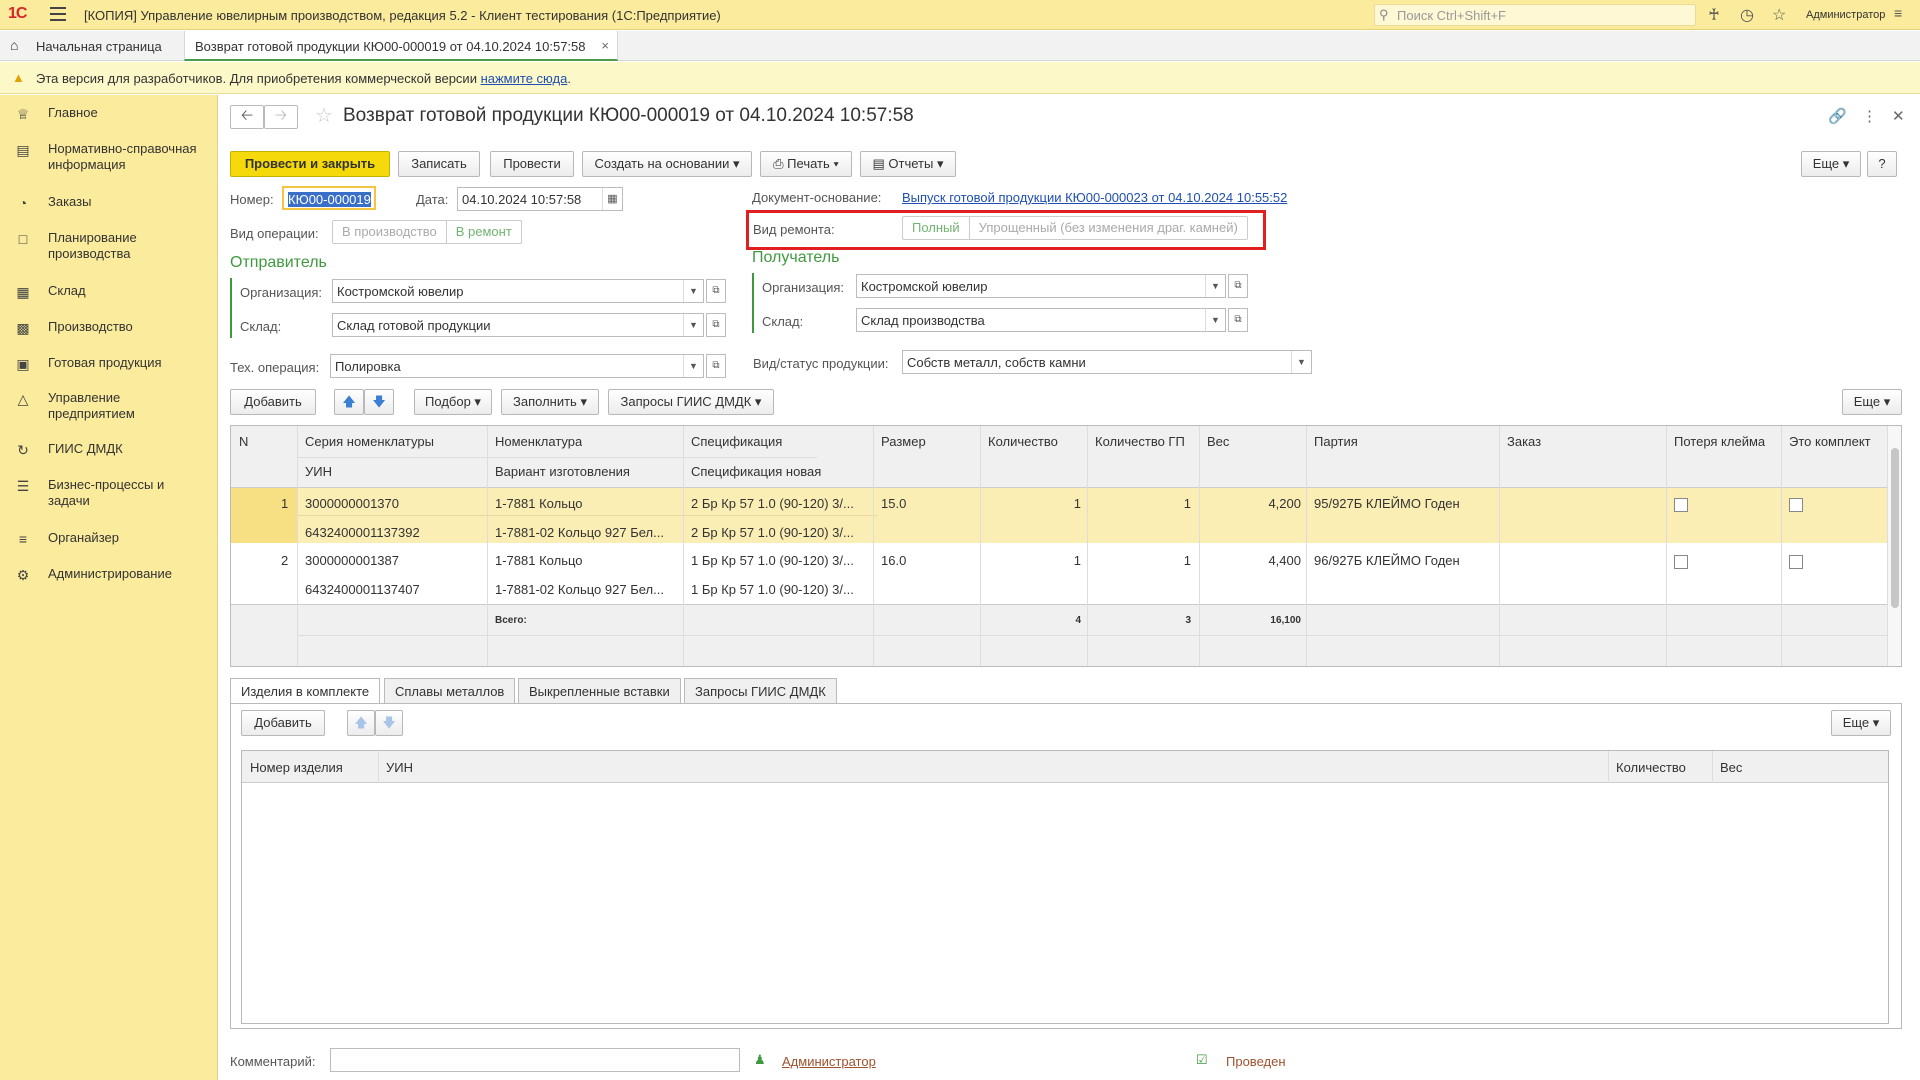 This screenshot has height=1080, width=1920. I want to click on table-scrollbar, so click(1894, 546).